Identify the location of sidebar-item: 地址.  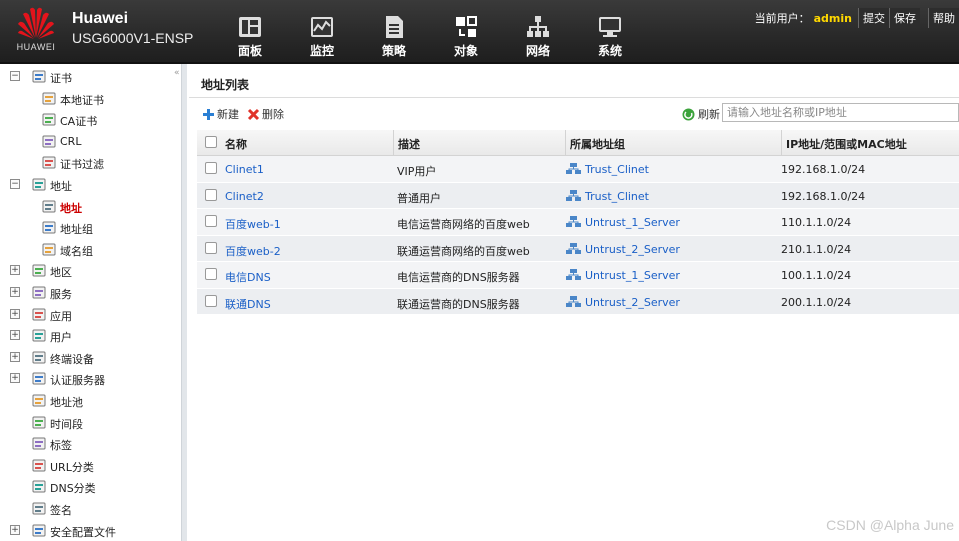
(90, 206).